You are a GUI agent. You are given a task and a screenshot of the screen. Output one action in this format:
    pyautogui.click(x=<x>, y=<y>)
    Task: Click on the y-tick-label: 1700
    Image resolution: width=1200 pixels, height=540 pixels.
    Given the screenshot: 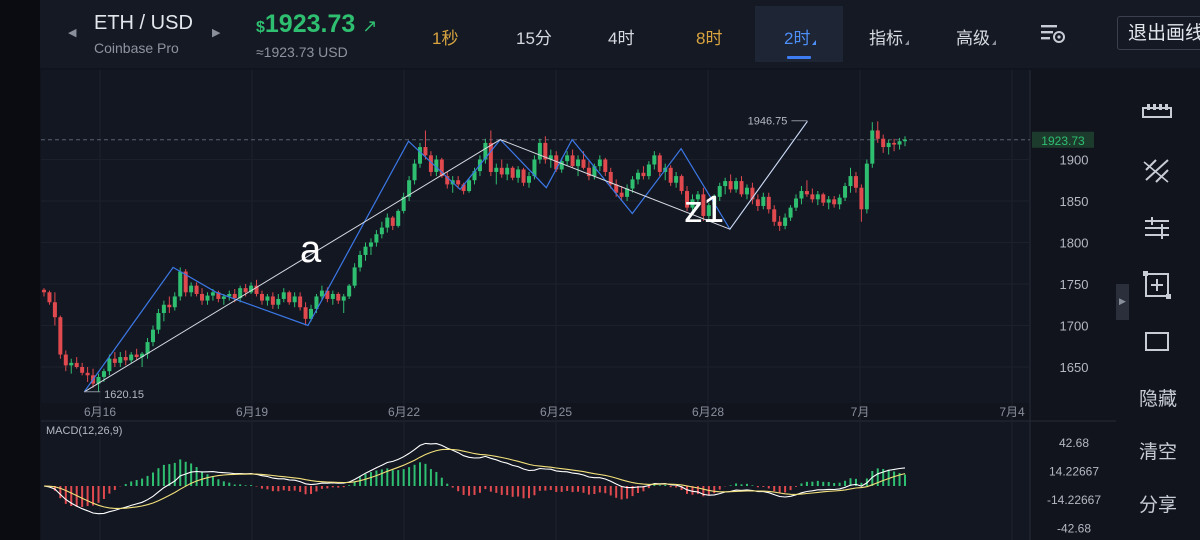 What is the action you would take?
    pyautogui.click(x=1074, y=326)
    